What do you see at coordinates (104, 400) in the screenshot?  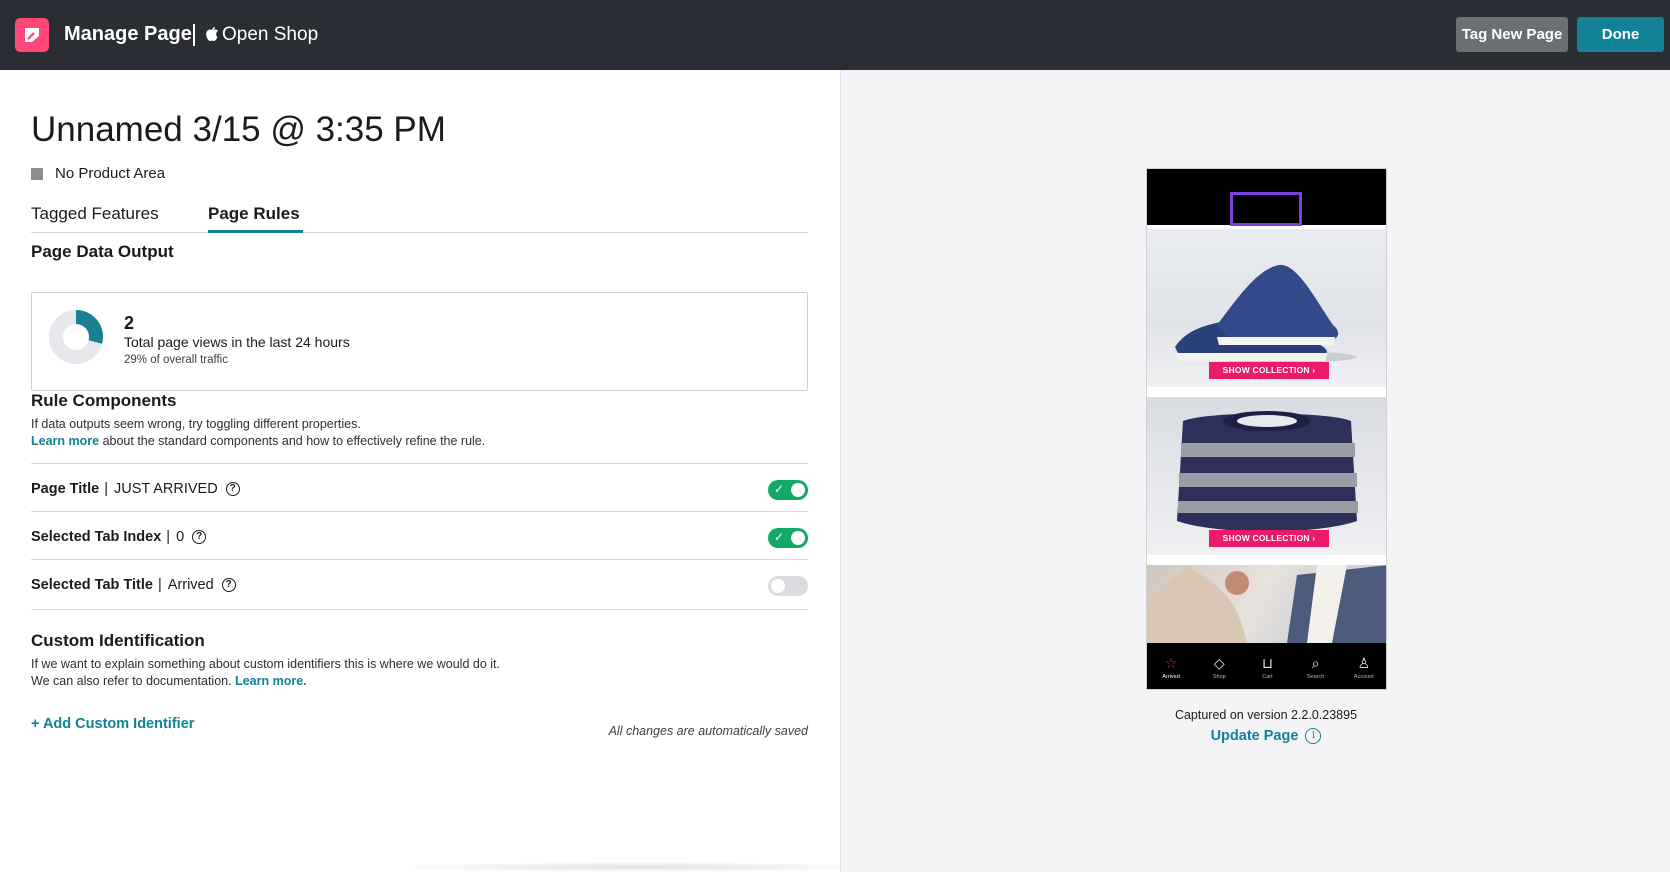 I see `rule-components-heading: Rule Components` at bounding box center [104, 400].